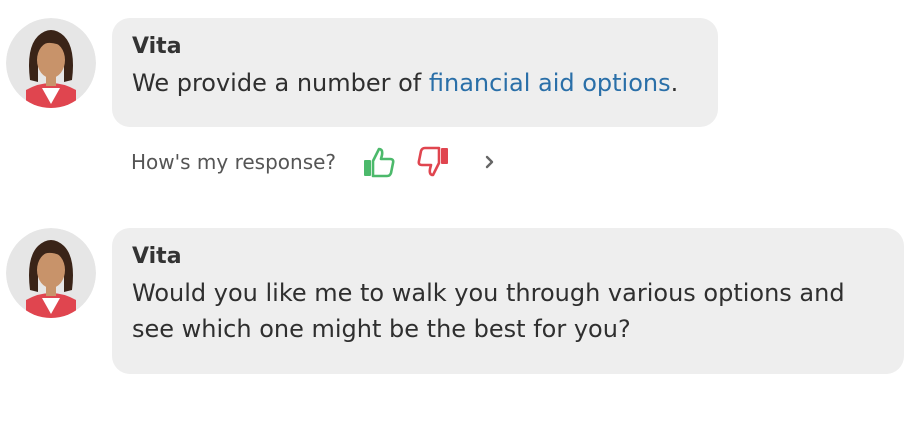  I want to click on feedback-more-button, so click(490, 162).